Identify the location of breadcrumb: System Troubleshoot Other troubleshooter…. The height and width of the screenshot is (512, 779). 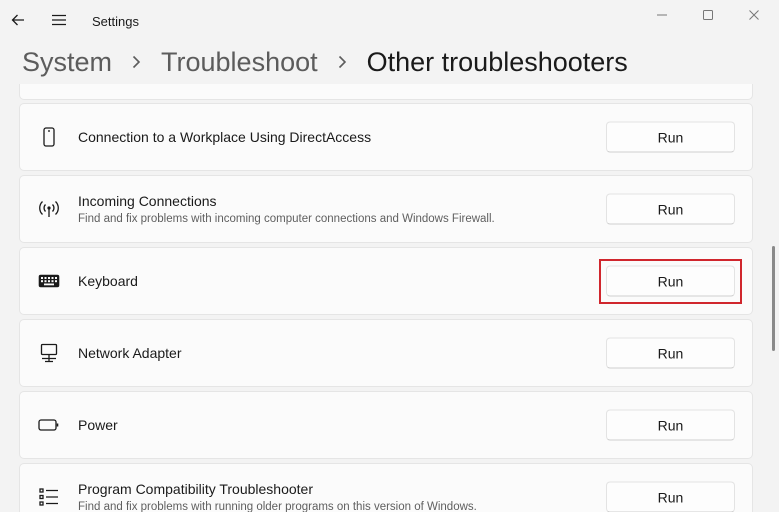
(325, 62).